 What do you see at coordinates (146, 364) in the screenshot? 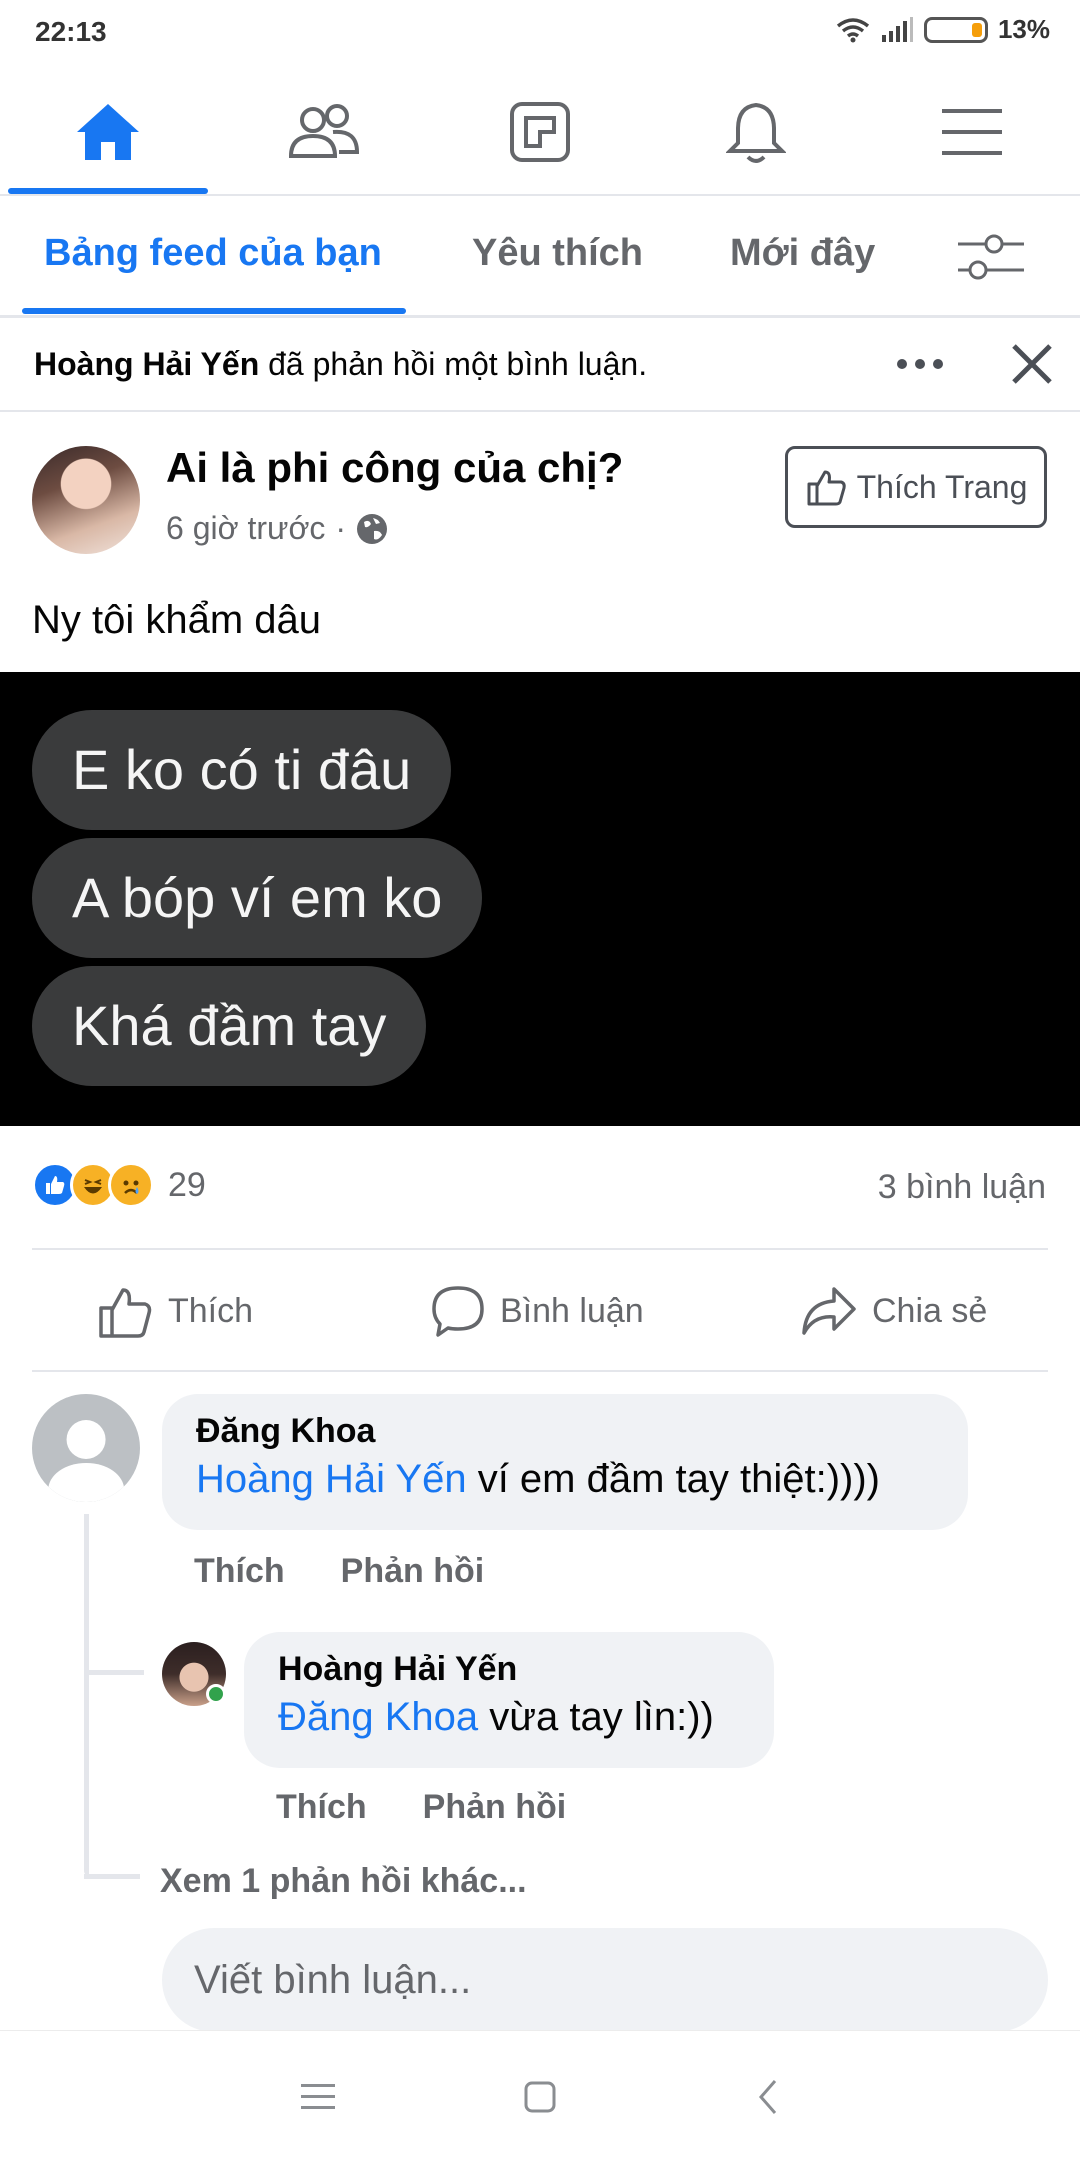
I see `activity-actor: Hoàng Hải Yến` at bounding box center [146, 364].